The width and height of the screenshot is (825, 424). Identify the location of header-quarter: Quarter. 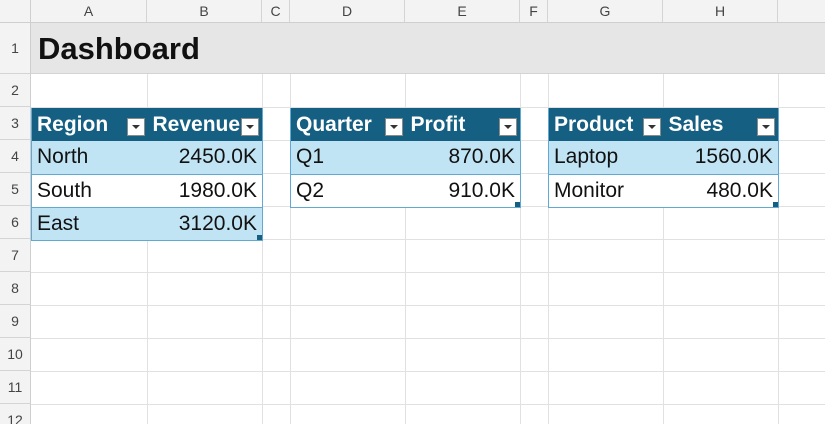
(348, 124).